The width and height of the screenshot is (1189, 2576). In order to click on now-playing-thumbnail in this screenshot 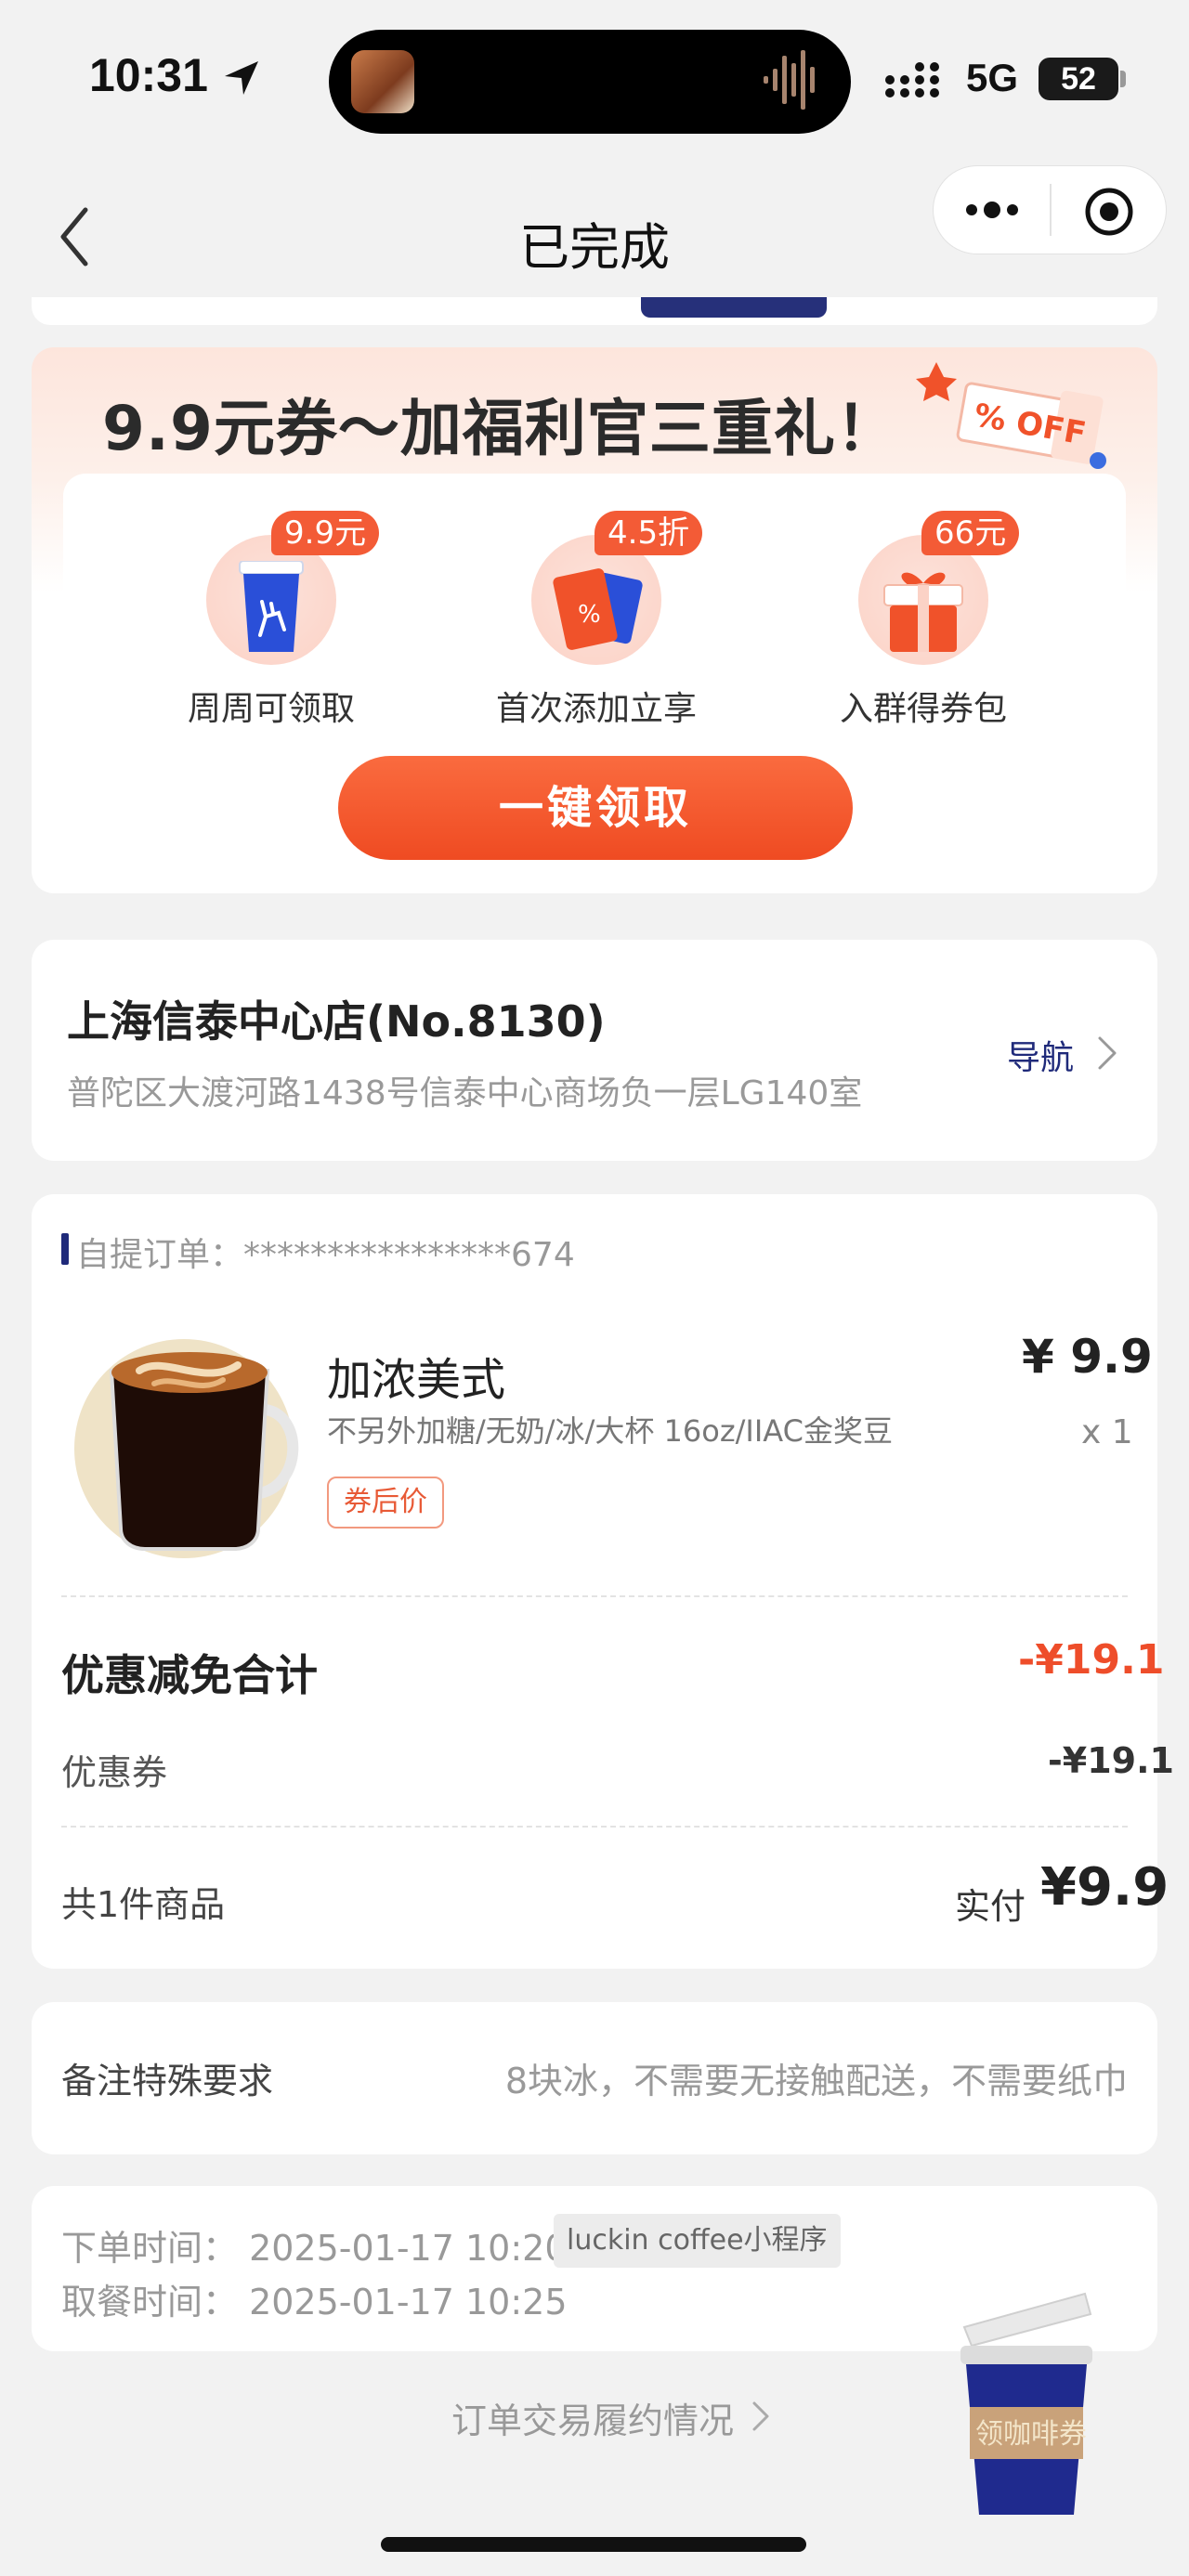, I will do `click(383, 81)`.